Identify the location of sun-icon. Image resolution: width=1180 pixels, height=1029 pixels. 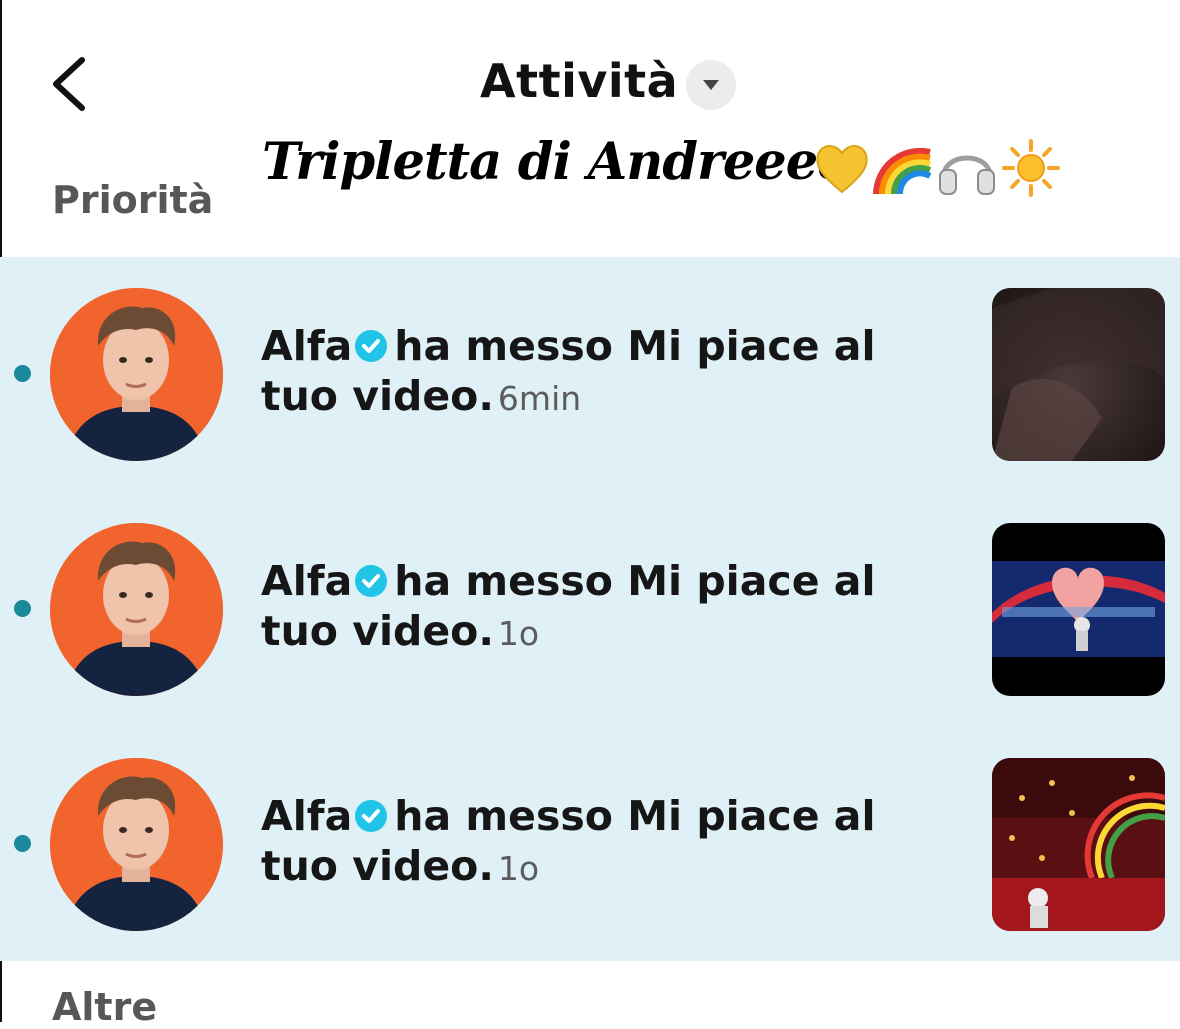
(1031, 168).